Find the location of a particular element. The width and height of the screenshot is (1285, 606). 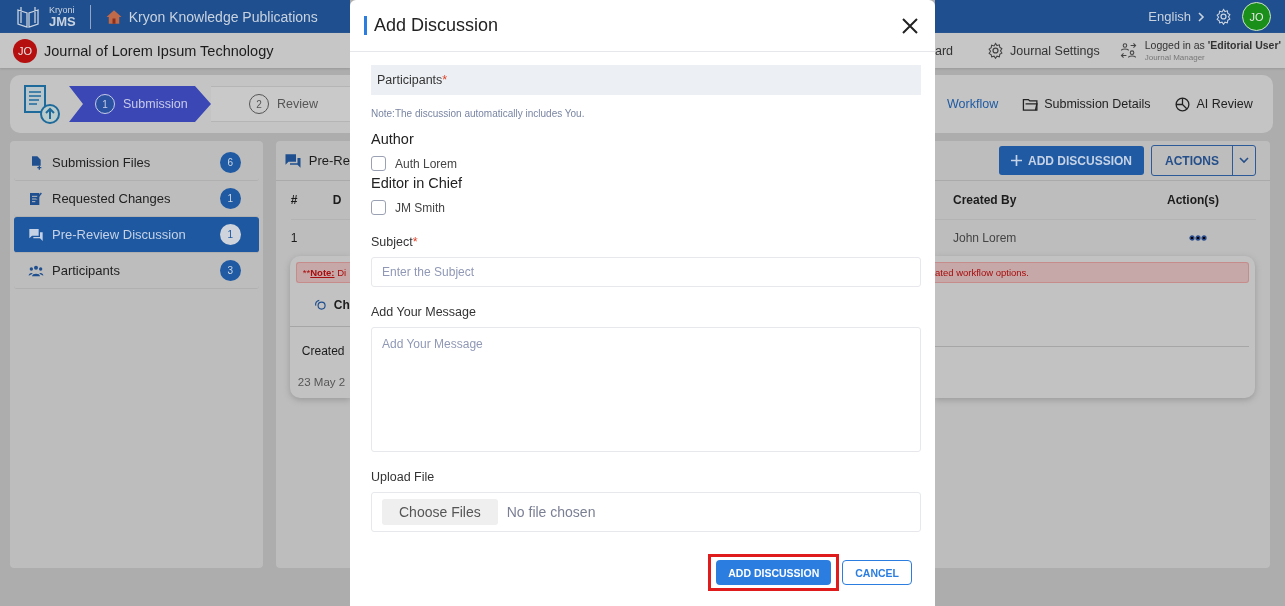

edit-document-icon is located at coordinates (36, 198).